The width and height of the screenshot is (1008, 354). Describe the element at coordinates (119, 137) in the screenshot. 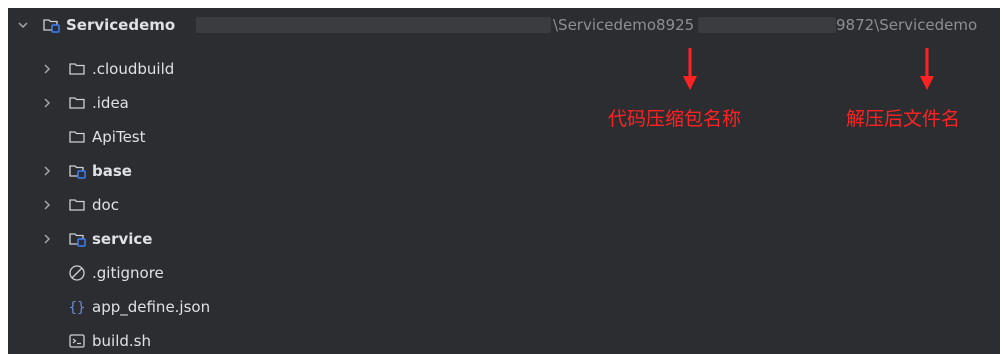

I see `tree-item-label: ApiTest` at that location.